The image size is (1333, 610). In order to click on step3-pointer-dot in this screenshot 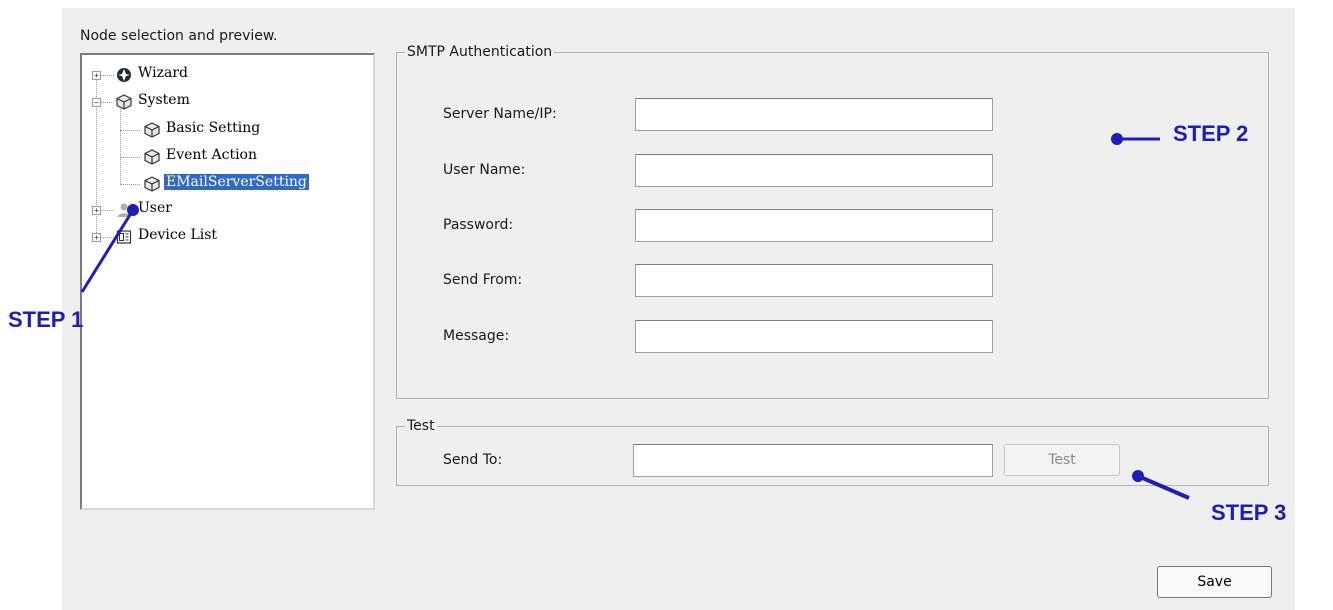, I will do `click(1138, 476)`.